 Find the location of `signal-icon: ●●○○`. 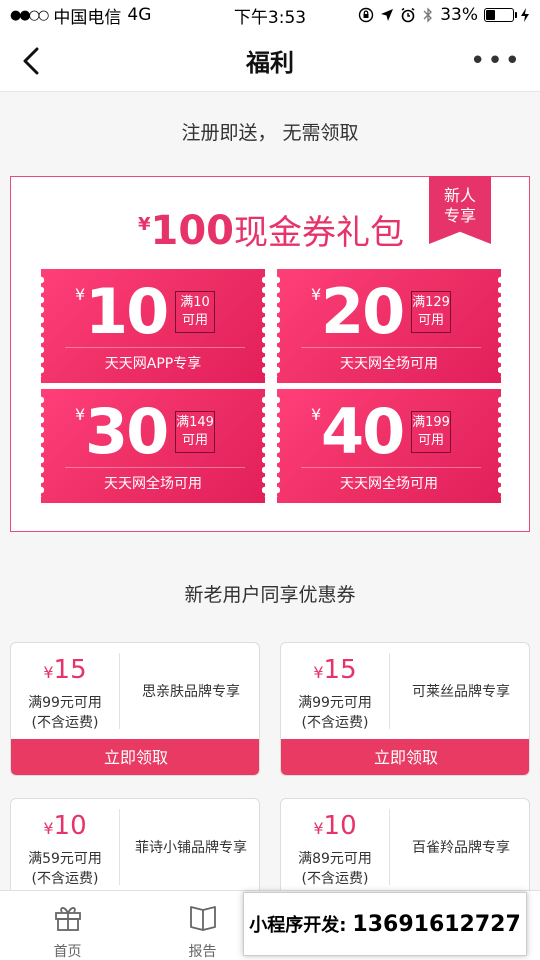

signal-icon: ●●○○ is located at coordinates (29, 15).